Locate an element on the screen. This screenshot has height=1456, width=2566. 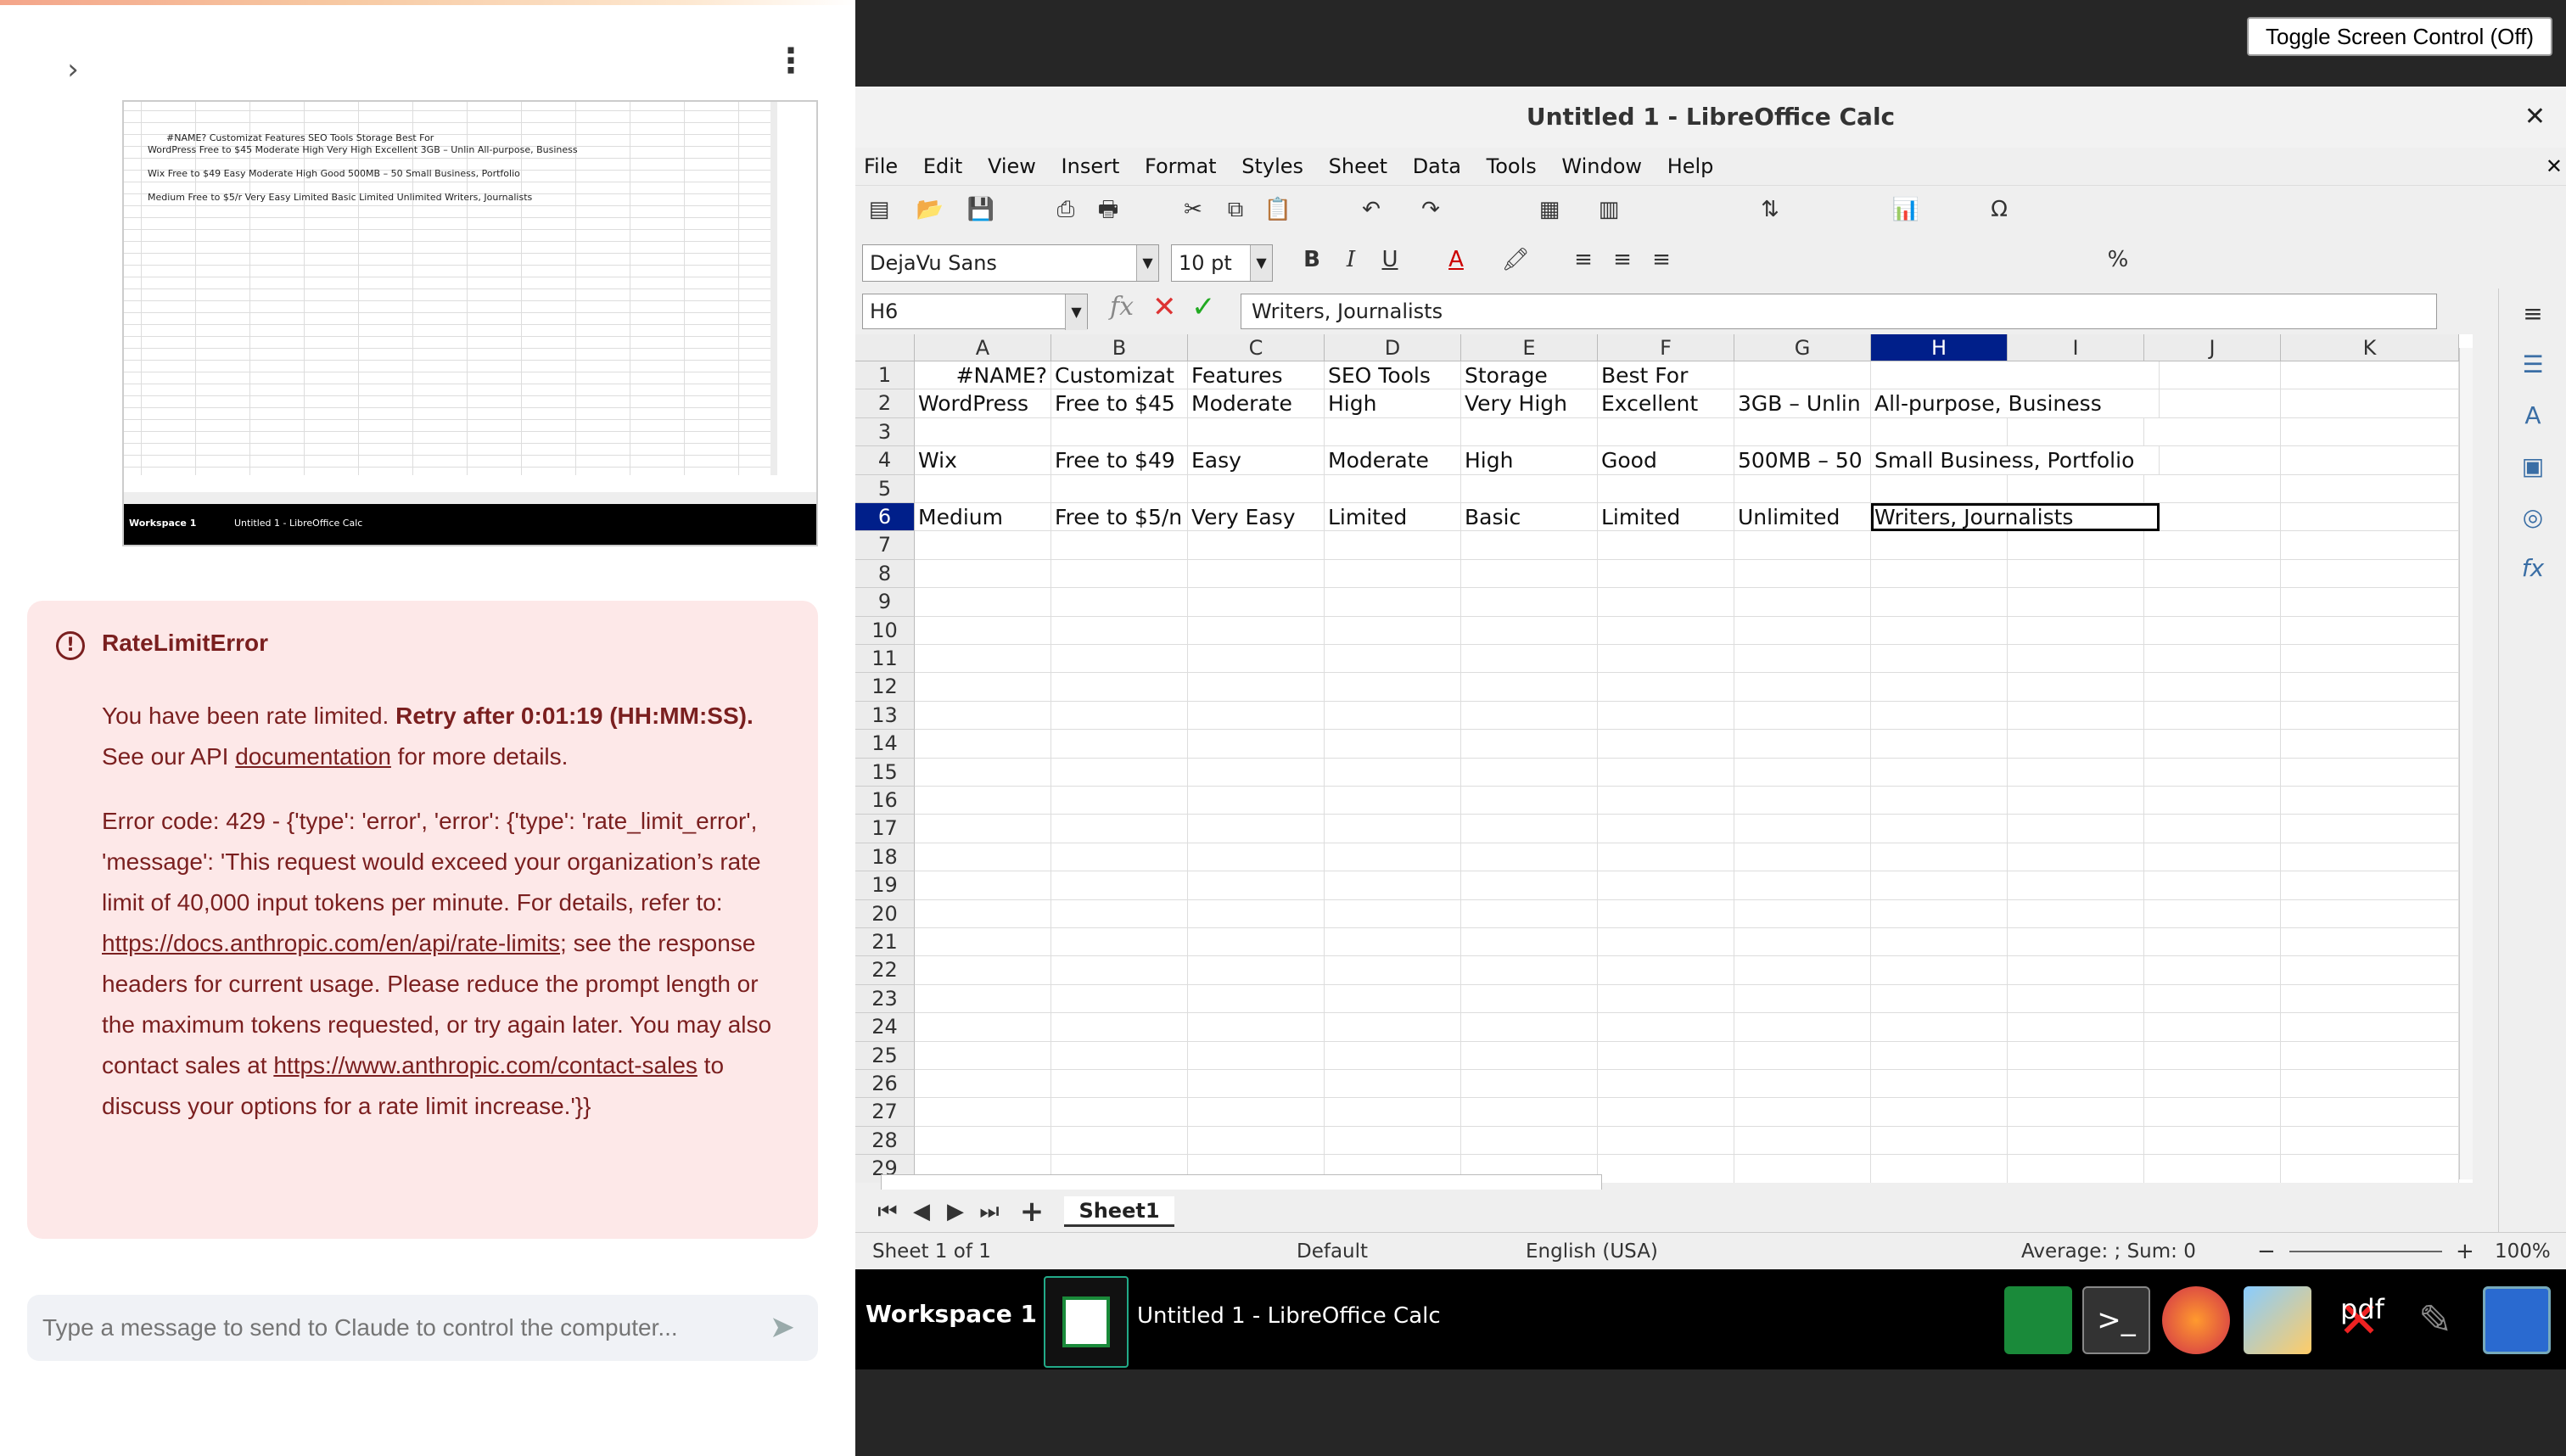
cell-k29 is located at coordinates (2370, 1169).